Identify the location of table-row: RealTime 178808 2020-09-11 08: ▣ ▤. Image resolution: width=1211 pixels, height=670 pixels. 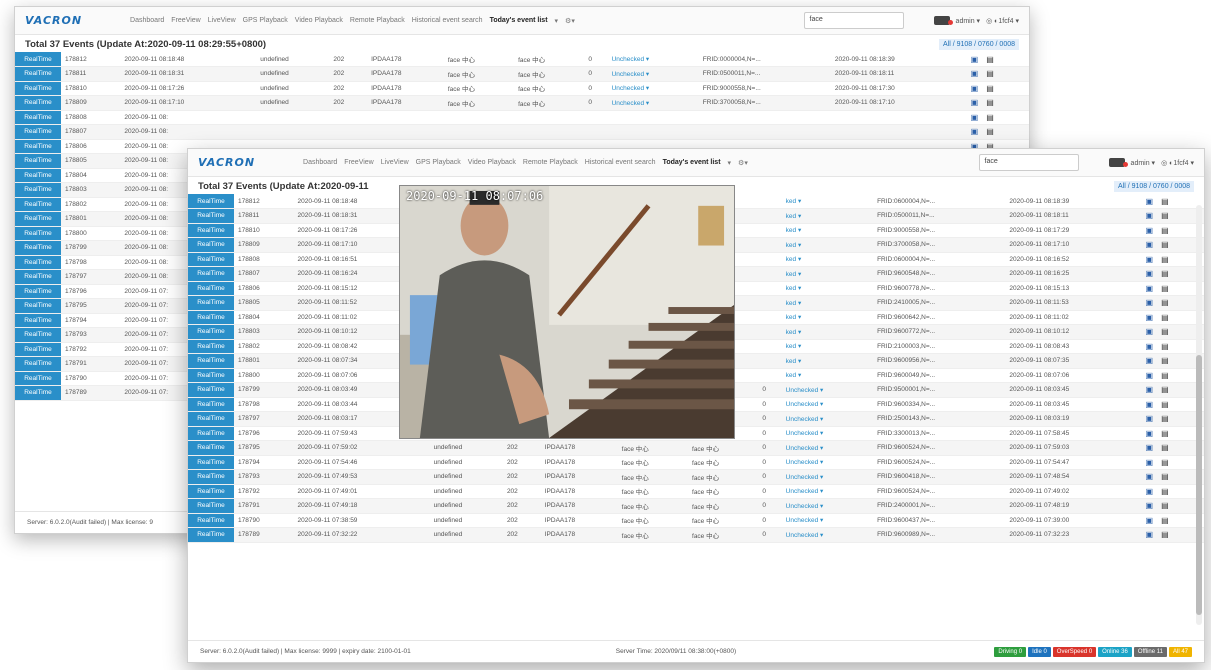
(522, 117).